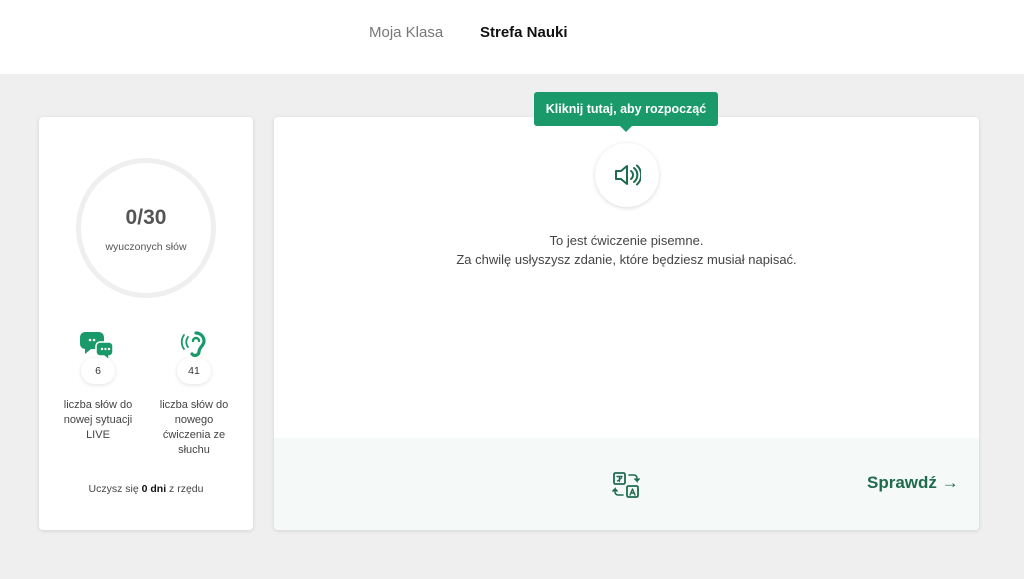 The height and width of the screenshot is (579, 1024). I want to click on total-value: 30, so click(155, 217).